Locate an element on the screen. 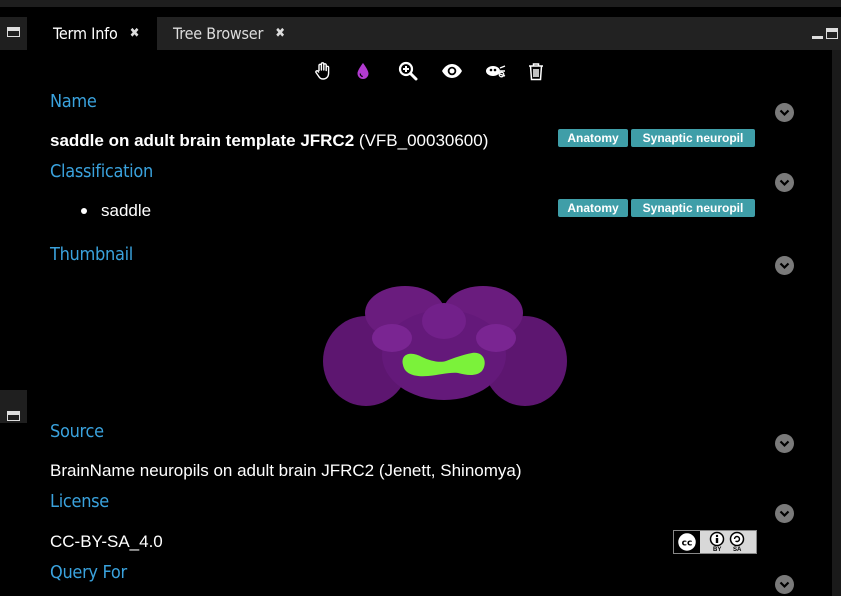 This screenshot has height=596, width=841. list-bullet is located at coordinates (84, 211).